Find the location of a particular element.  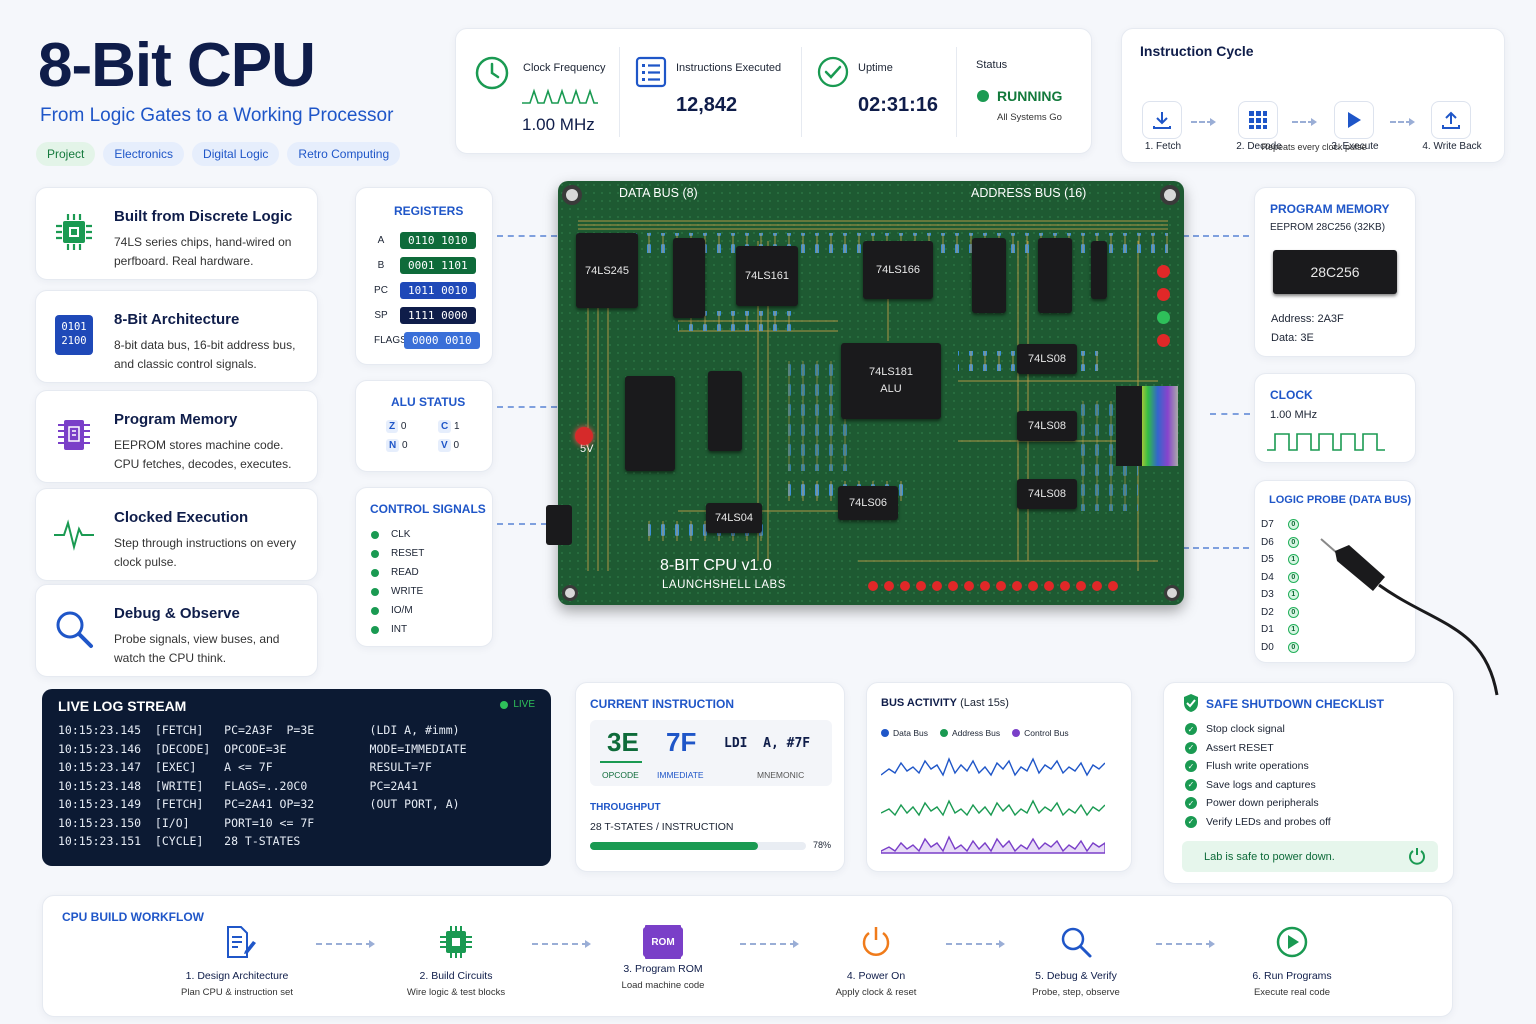

workflow-step-power: 4. Power On Apply clock & reset is located at coordinates (876, 961).